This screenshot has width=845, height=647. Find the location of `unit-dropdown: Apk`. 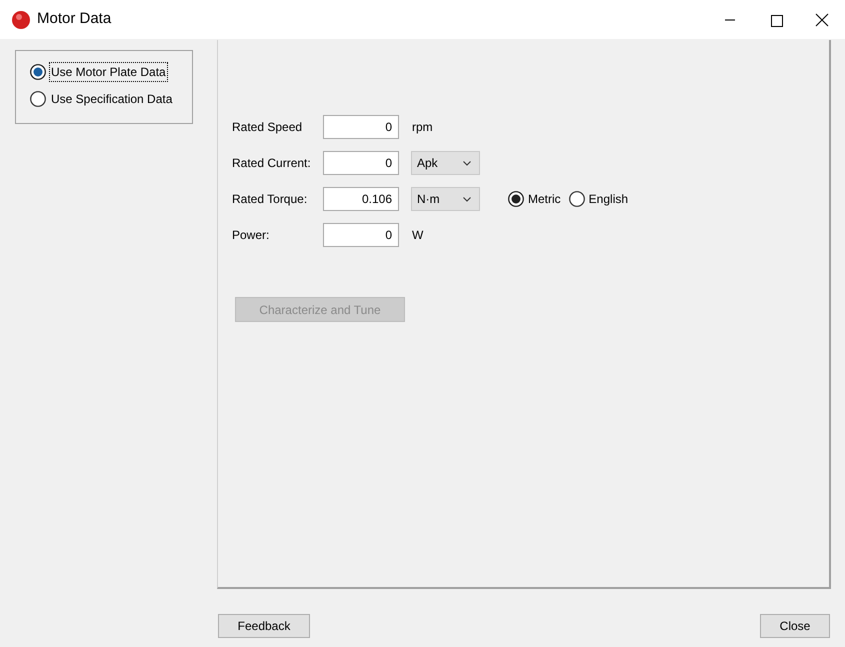

unit-dropdown: Apk is located at coordinates (445, 163).